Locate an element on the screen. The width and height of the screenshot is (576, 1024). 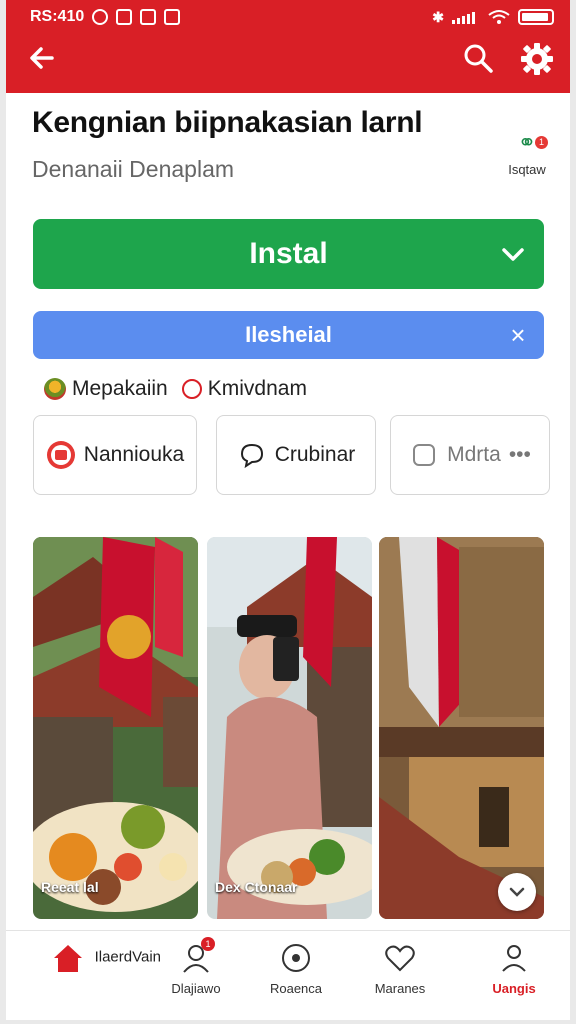
chip-crubinar: Crubinar is located at coordinates (296, 455).